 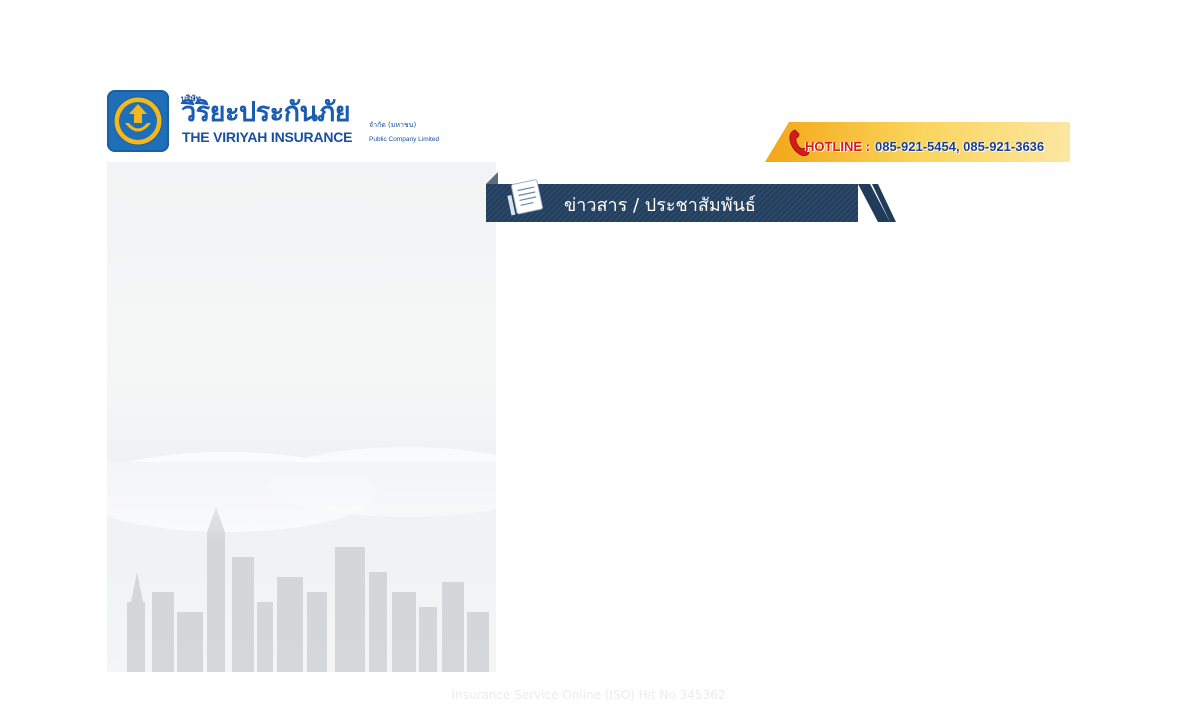 I want to click on logo-thai-suffix: จำกัด (มหาชน), so click(x=393, y=125).